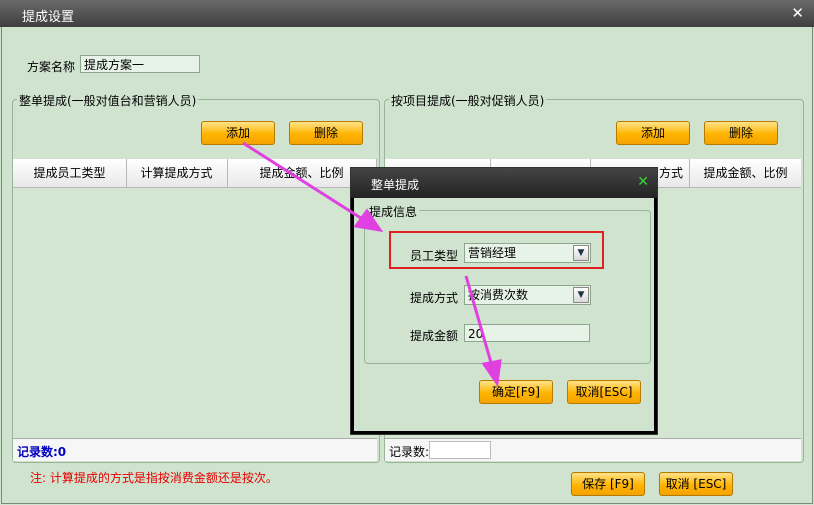 The height and width of the screenshot is (505, 814). What do you see at coordinates (326, 133) in the screenshot?
I see `left-delete-button: 删除` at bounding box center [326, 133].